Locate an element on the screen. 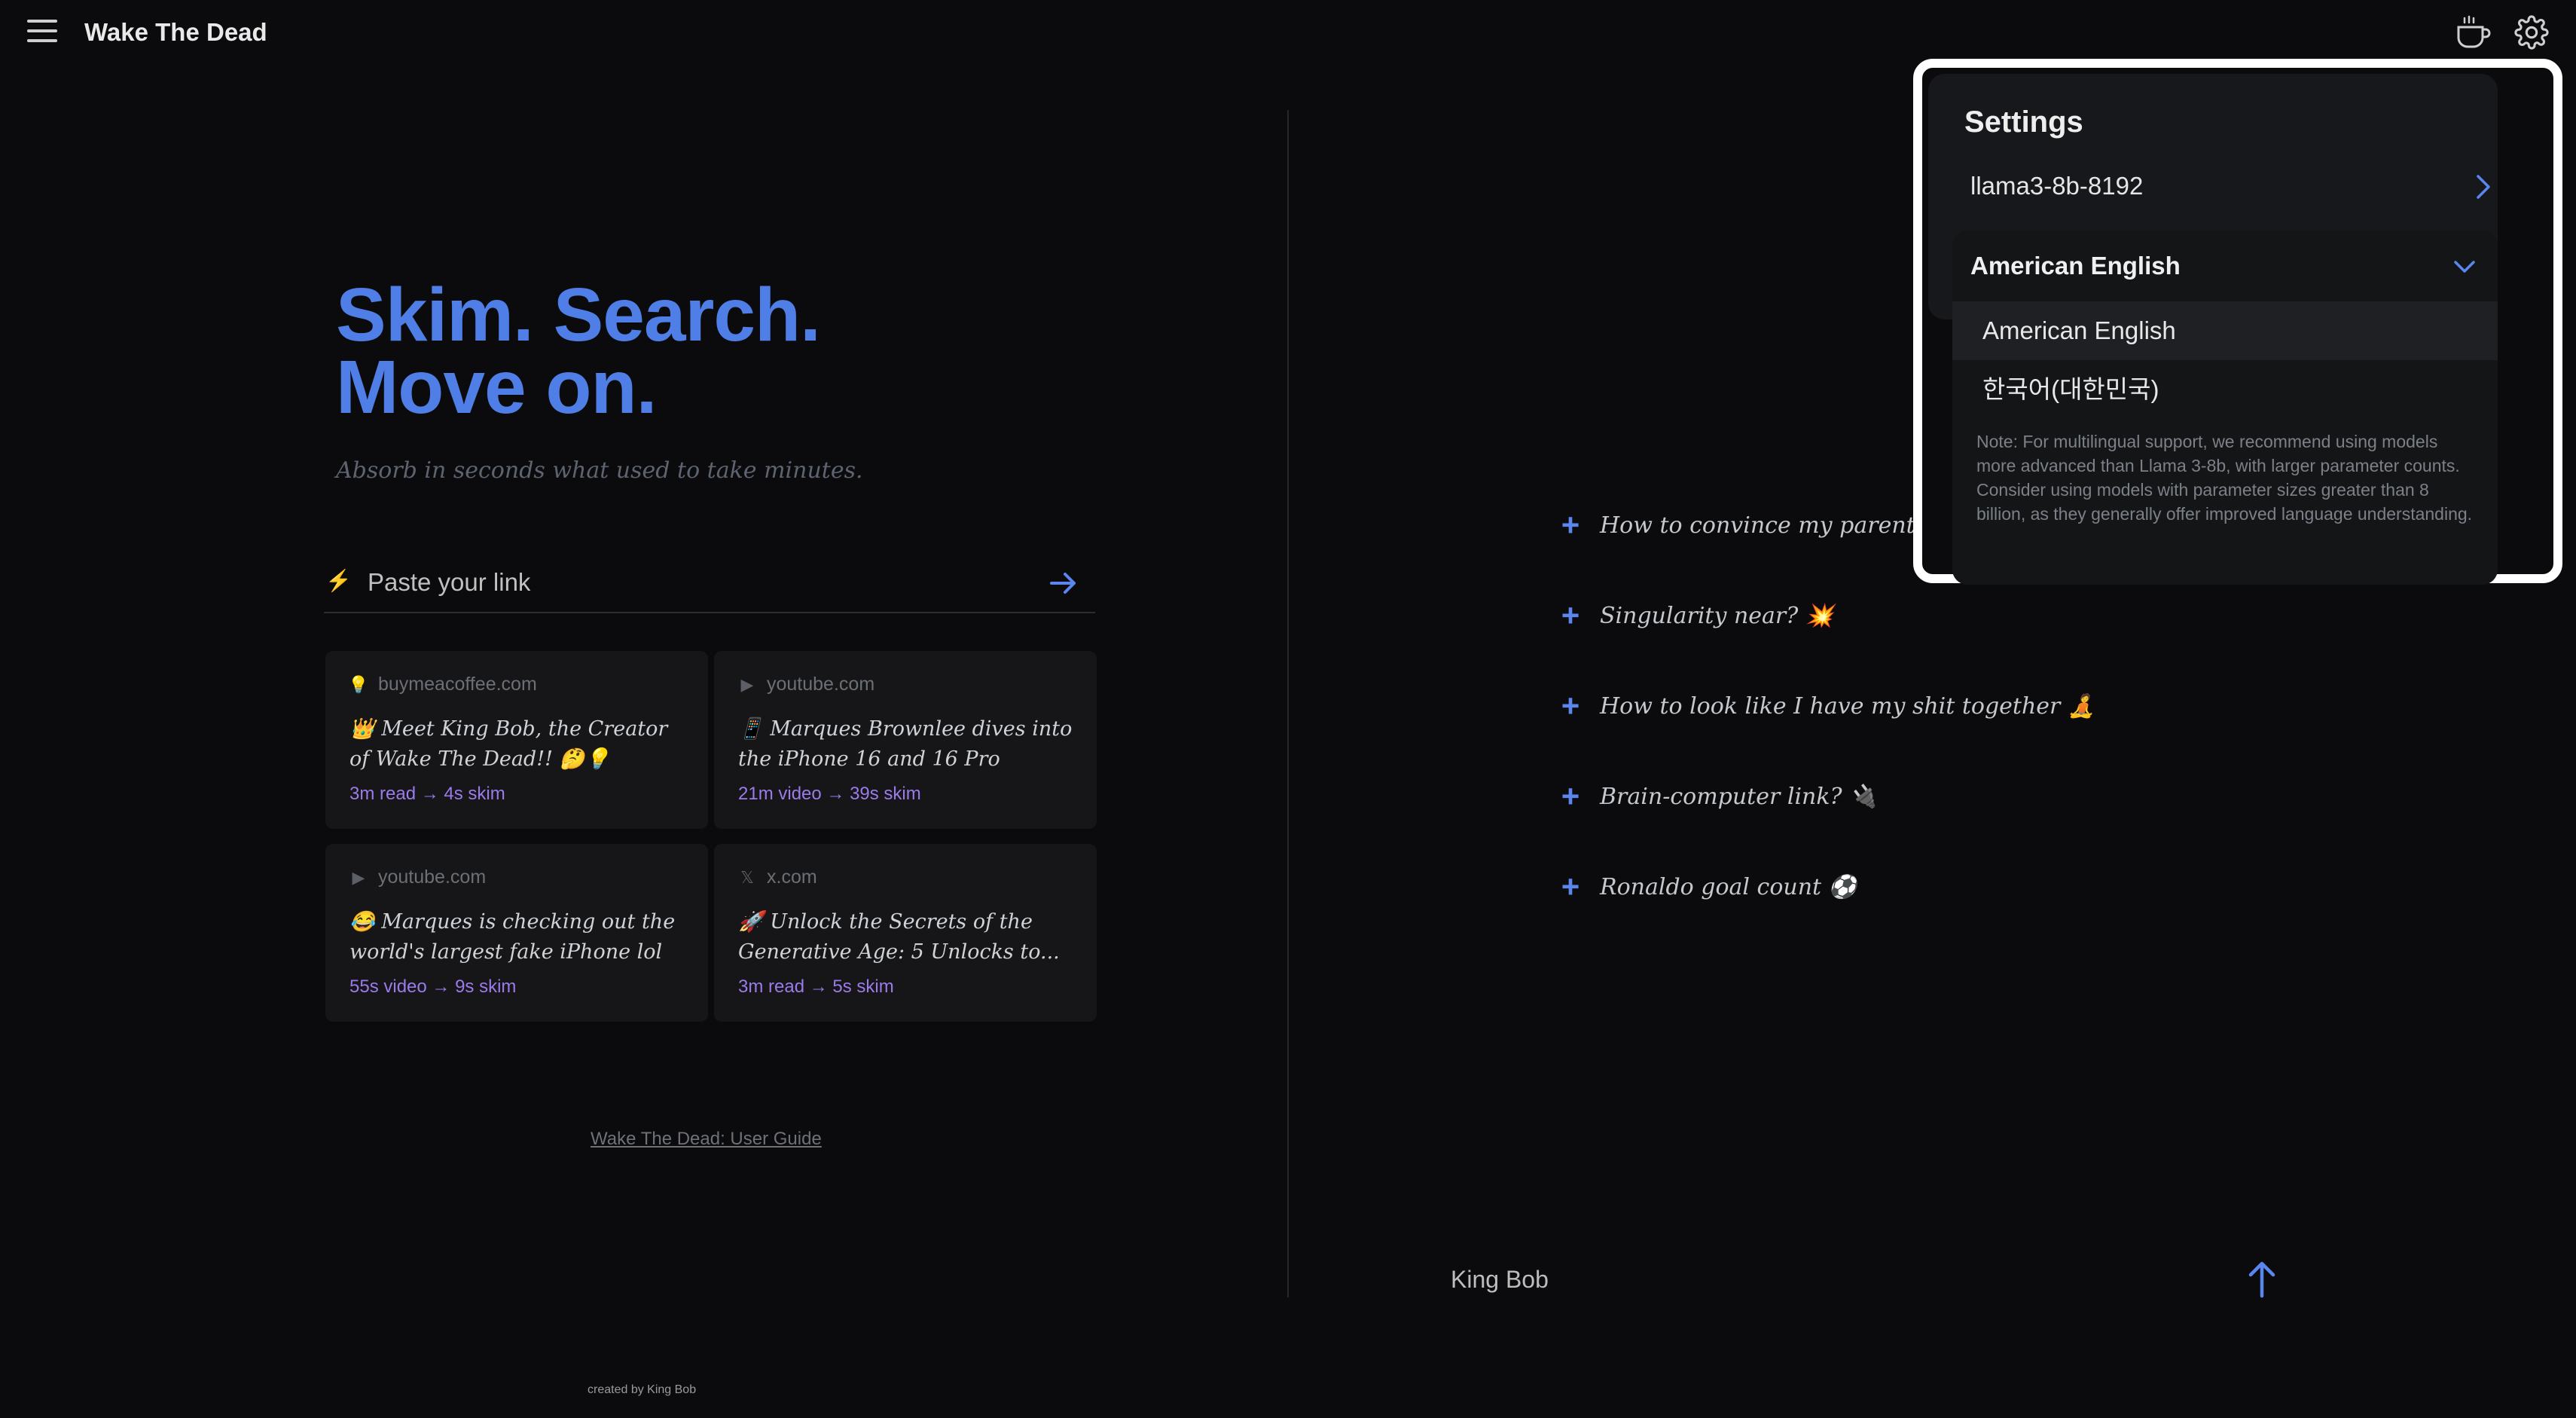 The image size is (2576, 1418). coffee-cup-icon is located at coordinates (2473, 32).